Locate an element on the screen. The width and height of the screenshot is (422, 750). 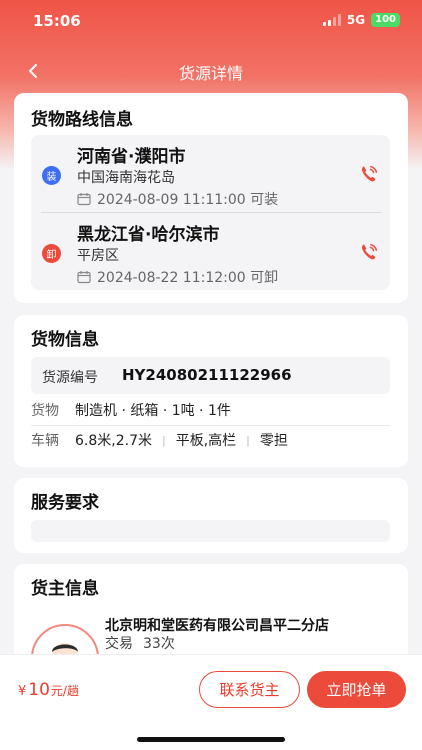
stop-time: 2024-08-22 11:12:00 可卸 is located at coordinates (188, 278).